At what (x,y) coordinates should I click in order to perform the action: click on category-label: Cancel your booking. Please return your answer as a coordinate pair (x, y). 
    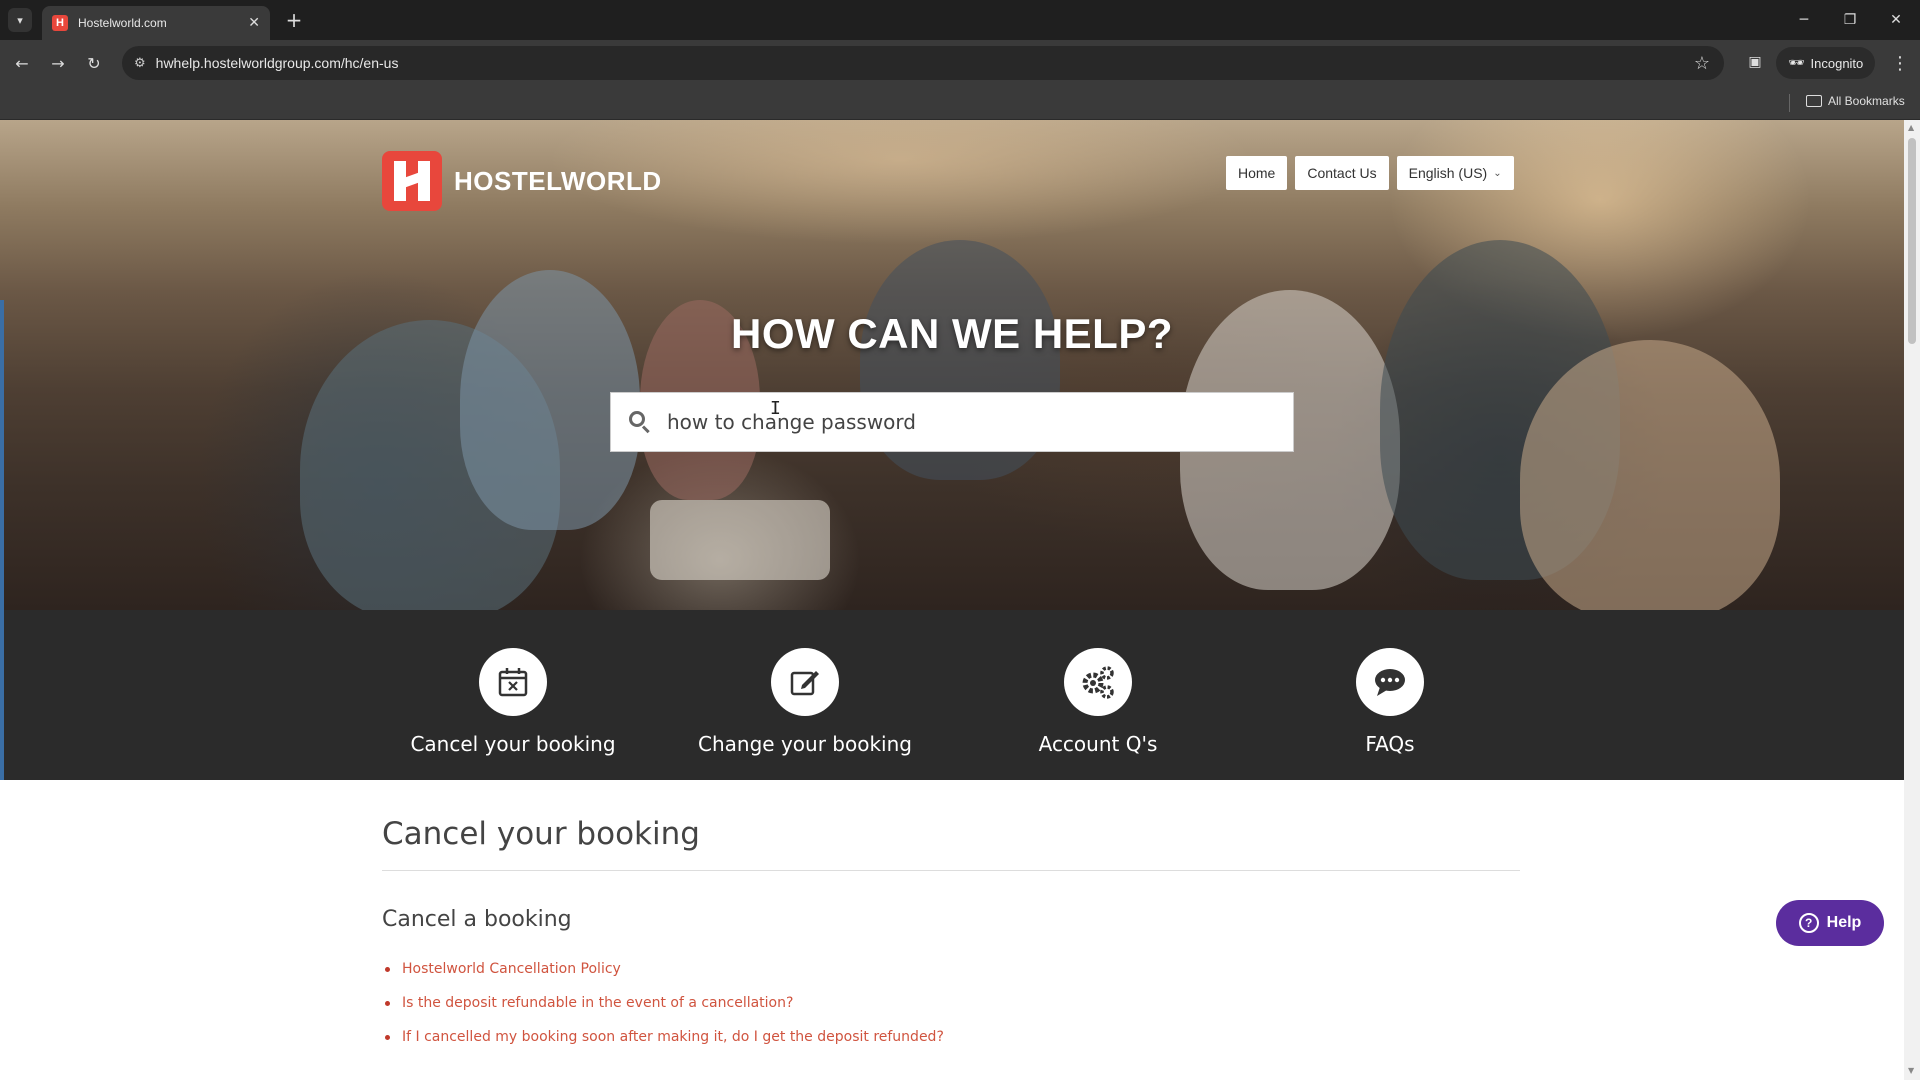
    Looking at the image, I should click on (513, 744).